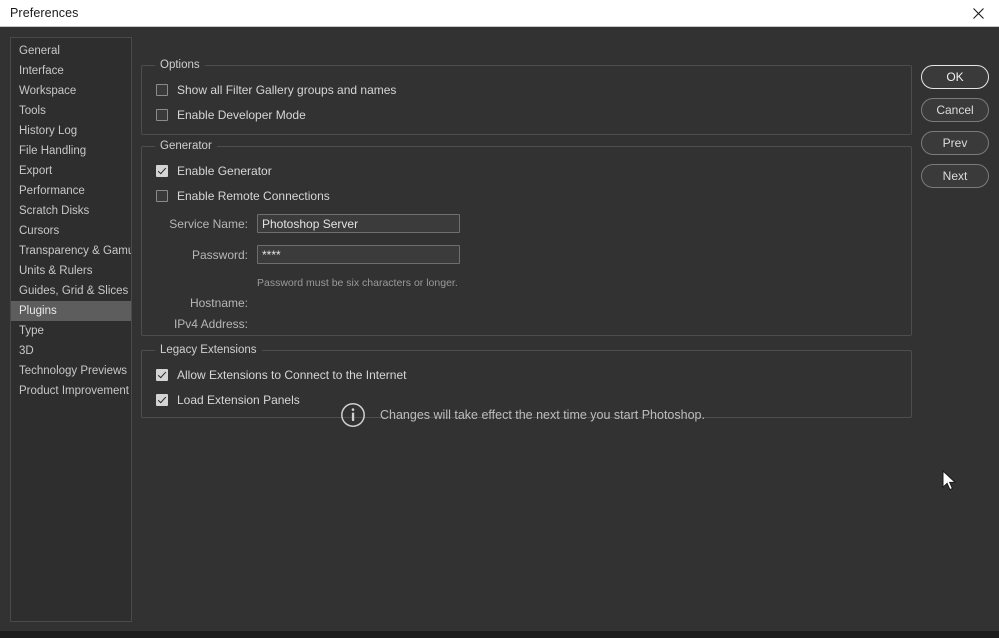 The height and width of the screenshot is (638, 999). Describe the element at coordinates (71, 171) in the screenshot. I see `sidebar-item-export: Export` at that location.